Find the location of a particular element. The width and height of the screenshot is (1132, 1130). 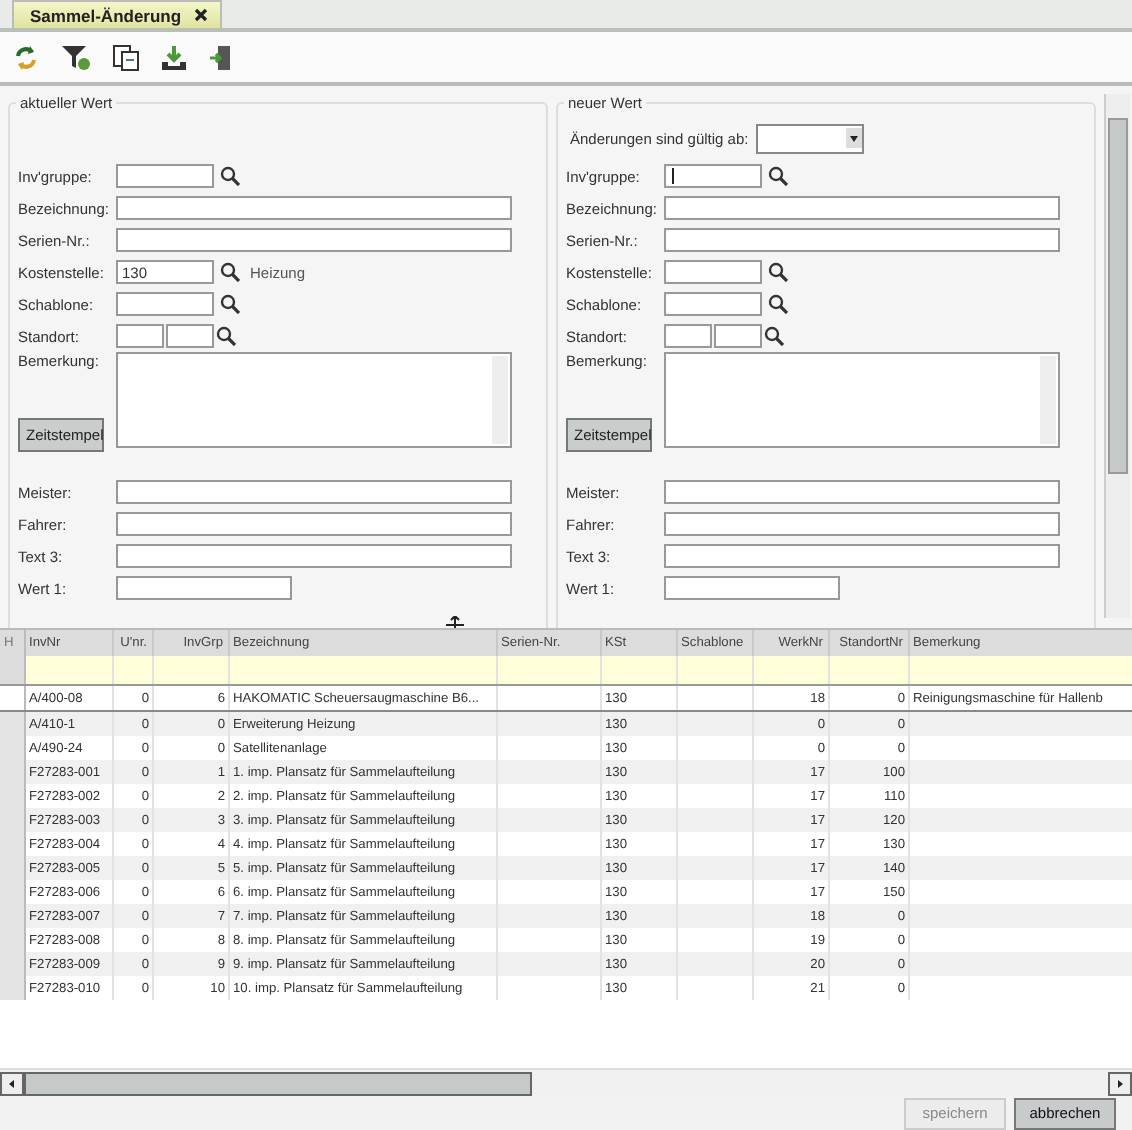

tab: Sammel-Änderung is located at coordinates (117, 14).